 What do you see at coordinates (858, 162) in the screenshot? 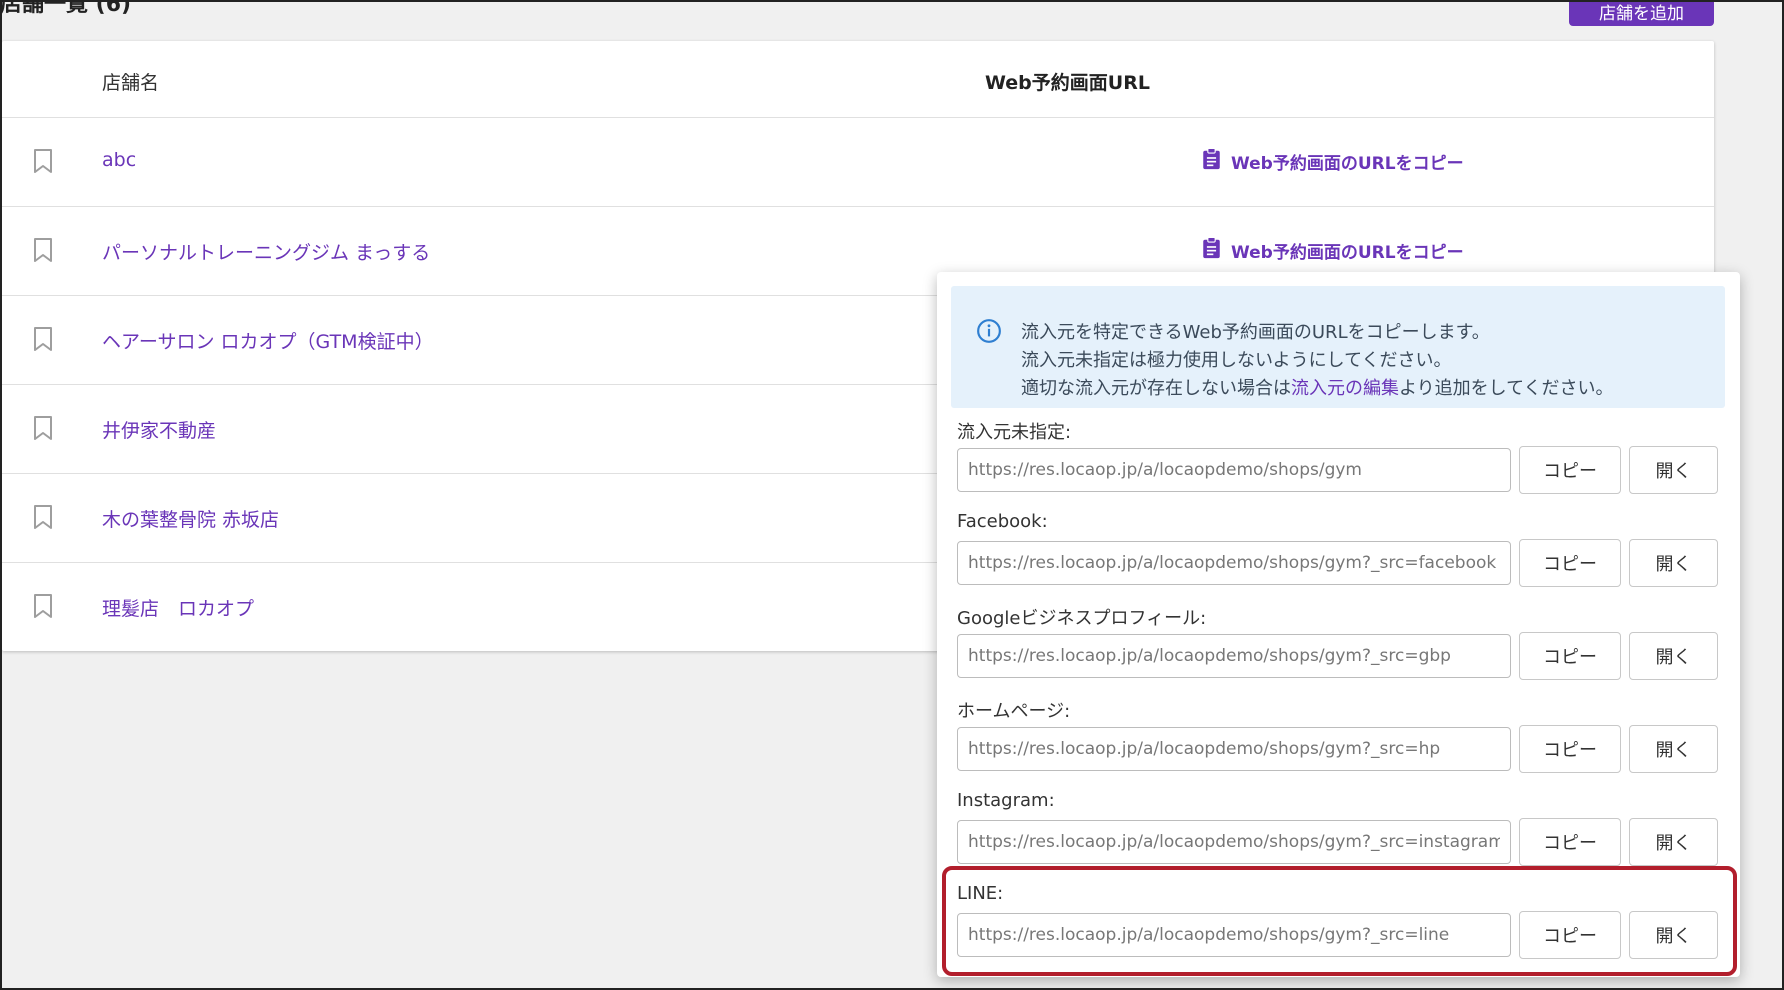
I see `table-row: abc Web予約画面のURLをコピー` at bounding box center [858, 162].